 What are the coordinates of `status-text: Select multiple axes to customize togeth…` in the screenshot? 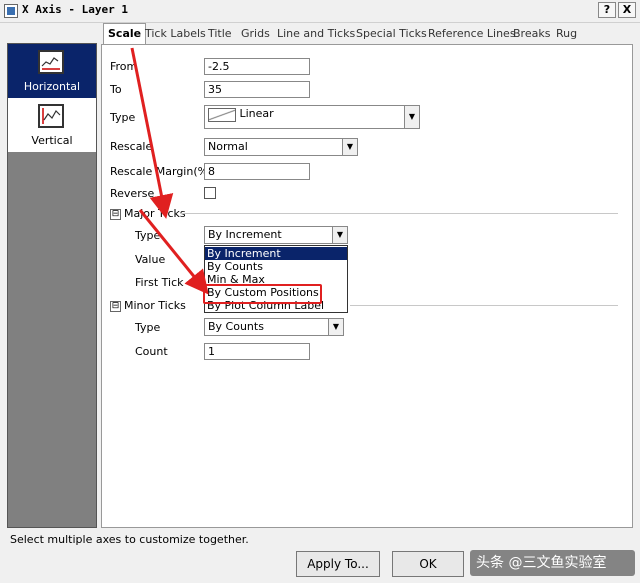 It's located at (129, 539).